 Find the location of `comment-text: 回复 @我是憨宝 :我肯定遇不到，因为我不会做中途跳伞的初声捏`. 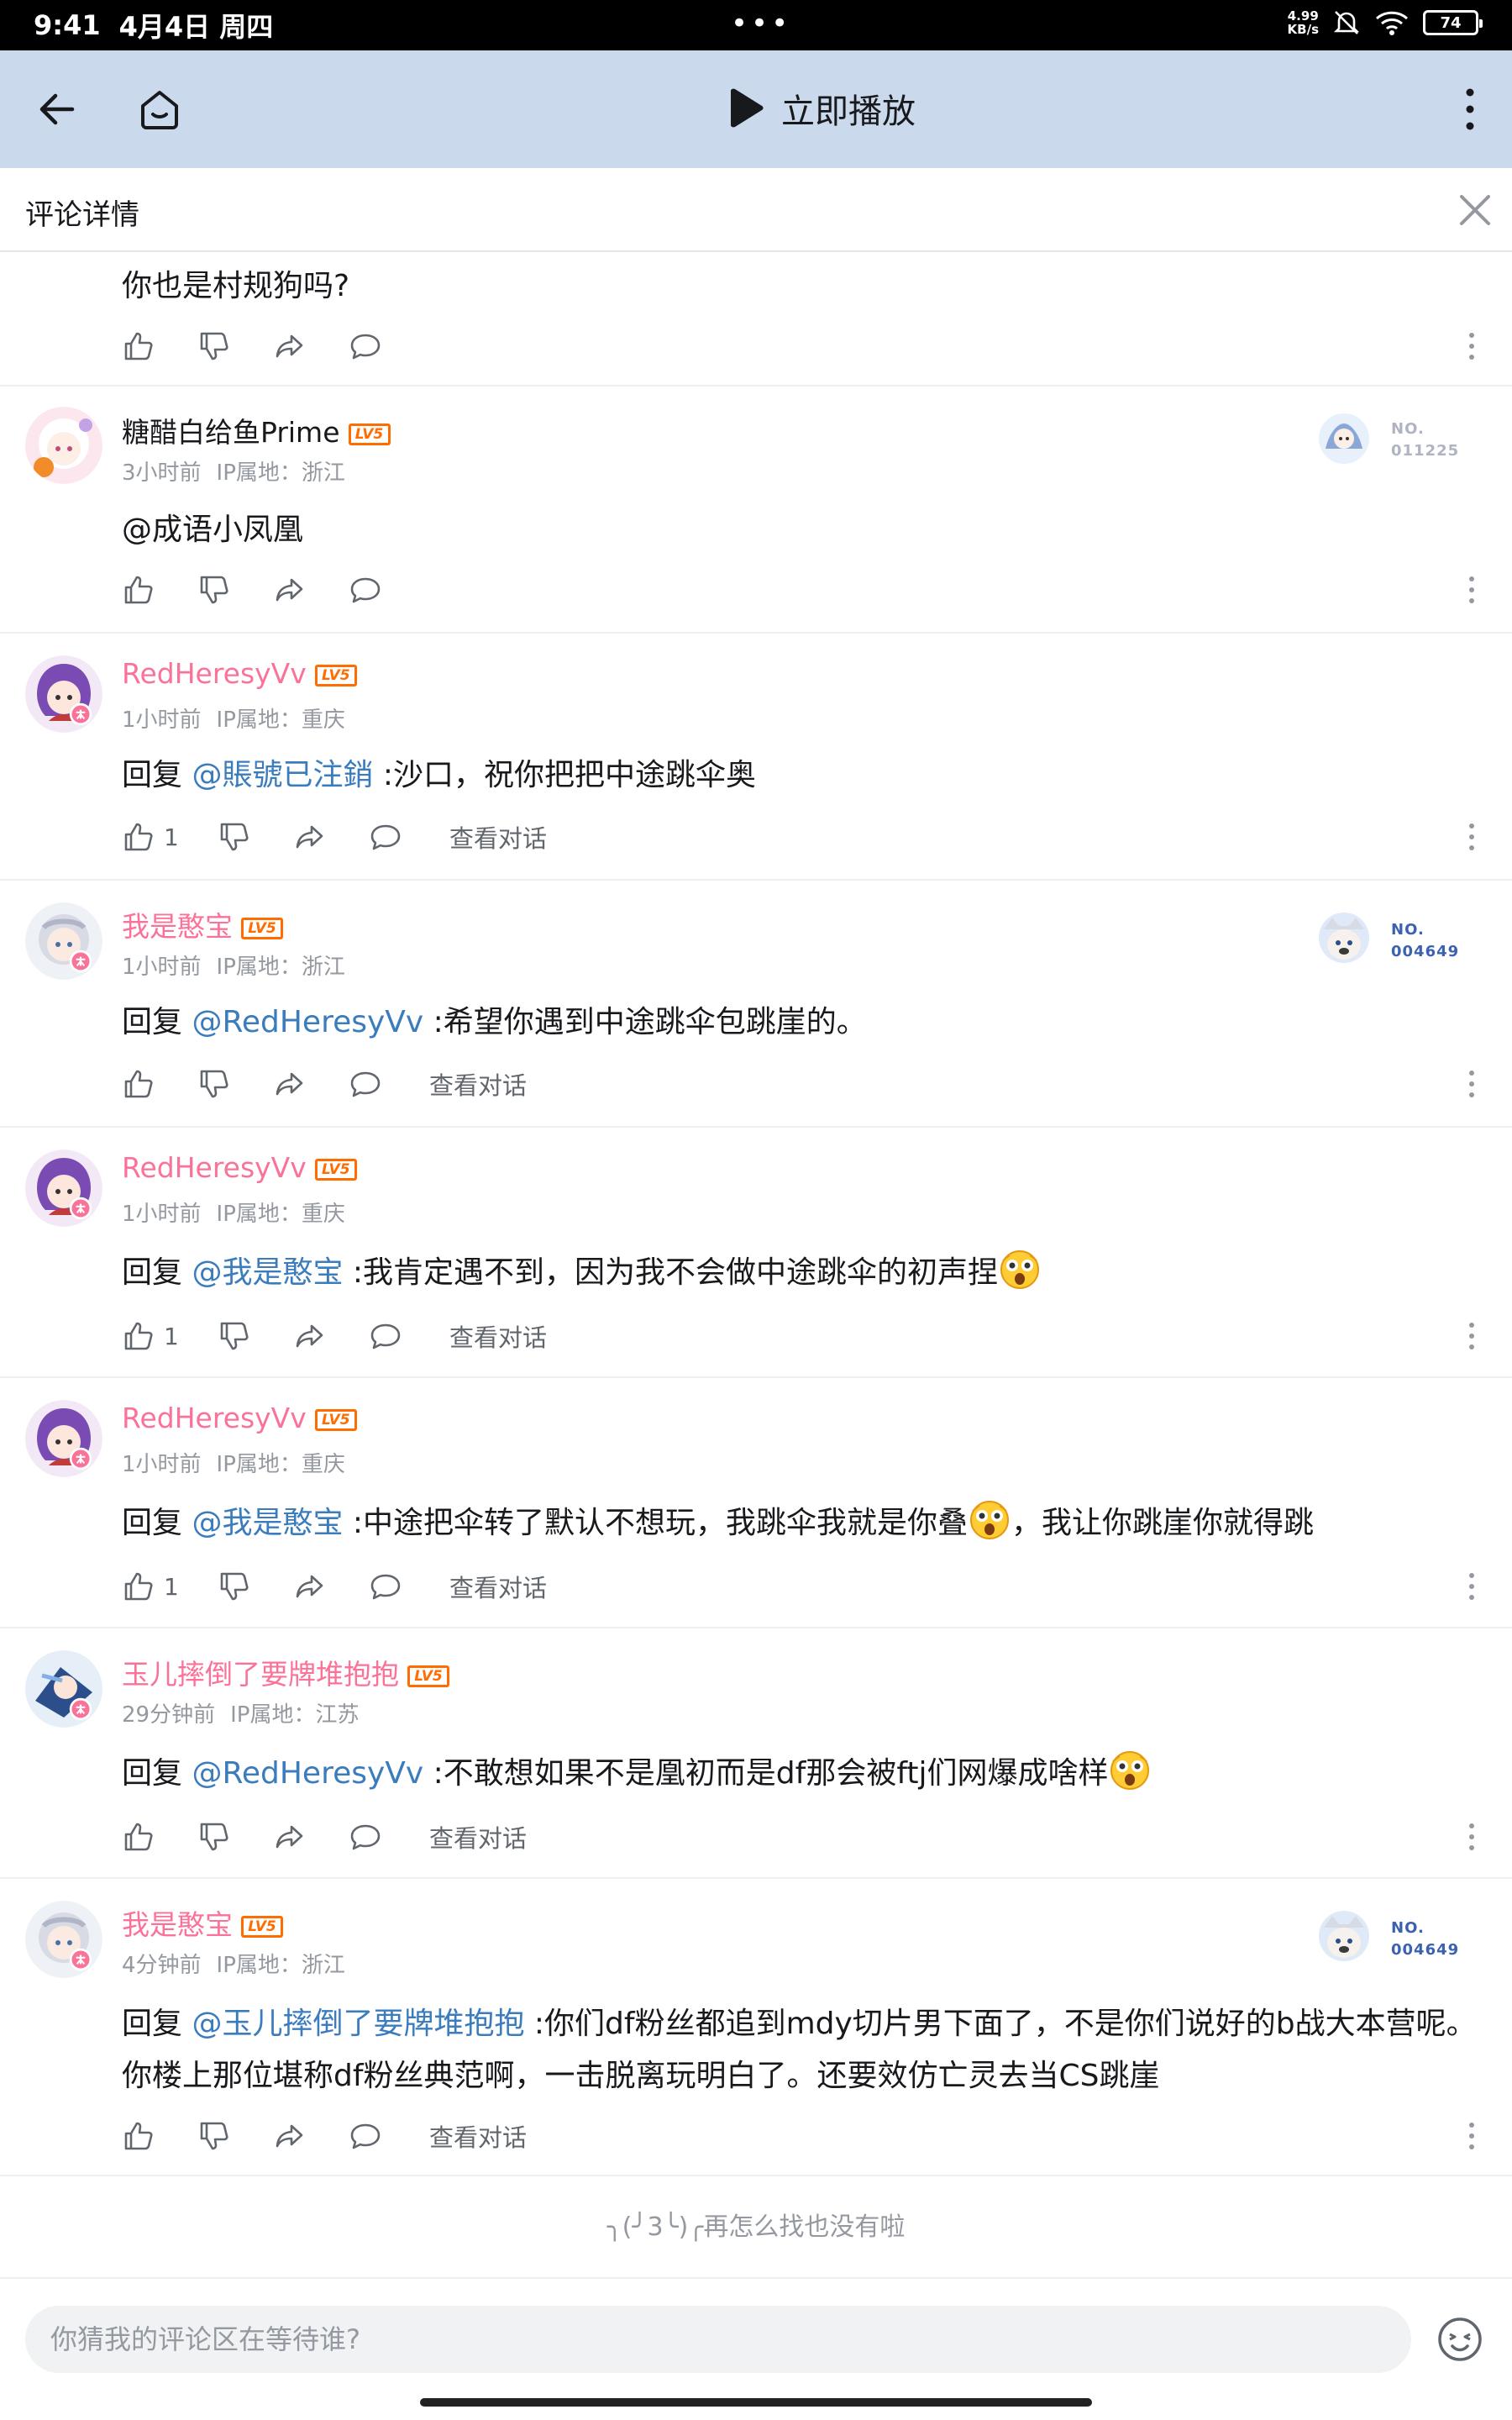

comment-text: 回复 @我是憨宝 :我肯定遇不到，因为我不会做中途跳伞的初声捏 is located at coordinates (802, 1273).